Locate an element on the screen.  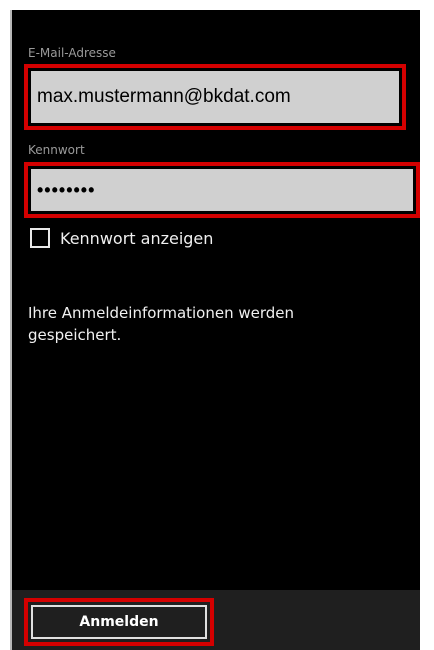
password-highlight: •••••••• is located at coordinates (222, 190).